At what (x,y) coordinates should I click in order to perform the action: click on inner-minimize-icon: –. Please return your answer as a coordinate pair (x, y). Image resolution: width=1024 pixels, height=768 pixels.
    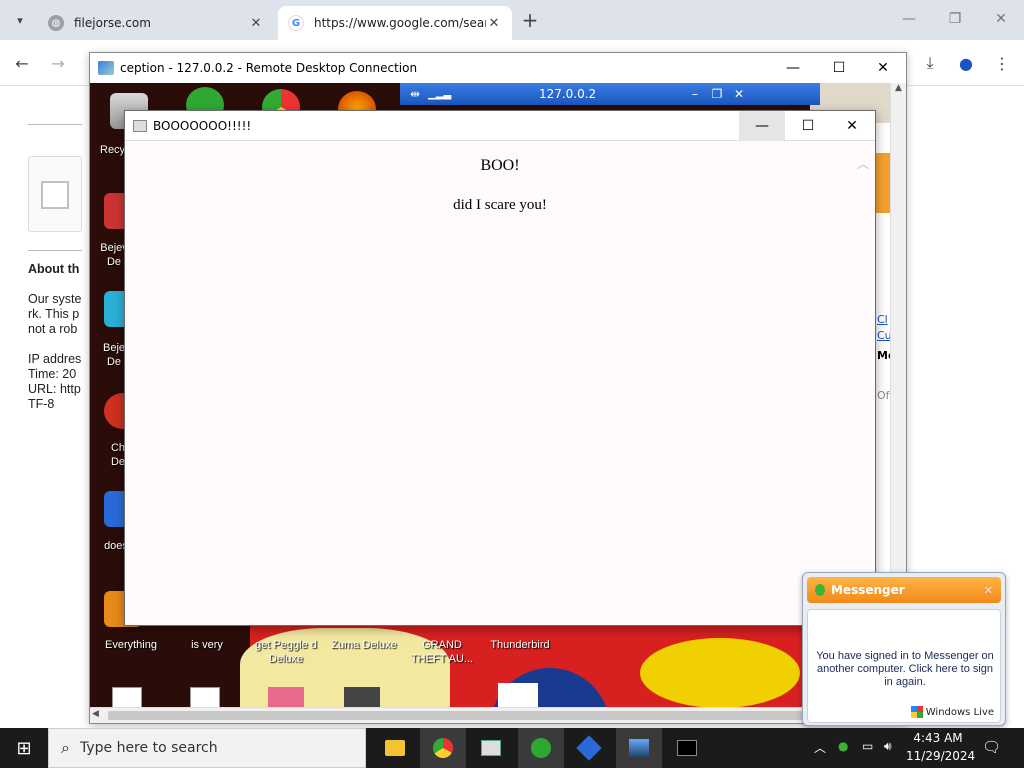
    Looking at the image, I should click on (695, 94).